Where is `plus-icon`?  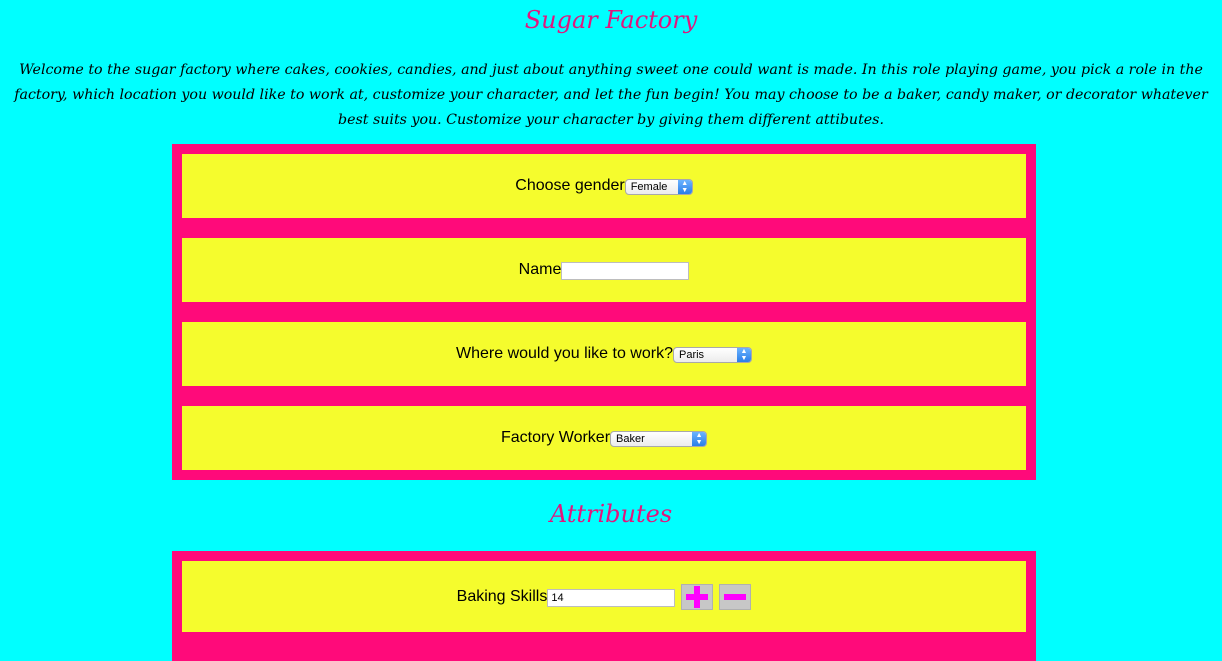
plus-icon is located at coordinates (697, 596).